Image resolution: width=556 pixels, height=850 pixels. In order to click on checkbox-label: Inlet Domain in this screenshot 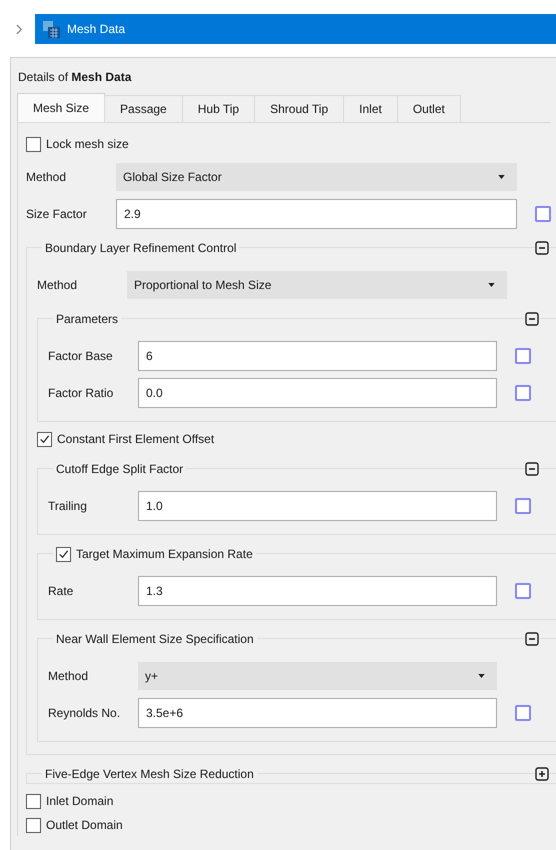, I will do `click(80, 801)`.